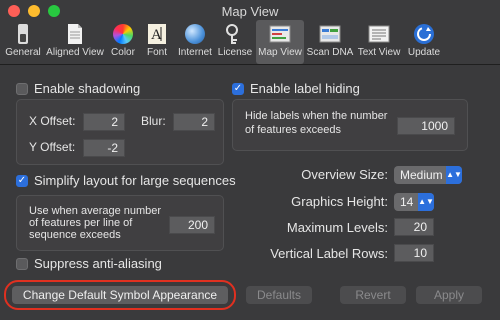 The width and height of the screenshot is (500, 320). I want to click on license-icon, so click(235, 34).